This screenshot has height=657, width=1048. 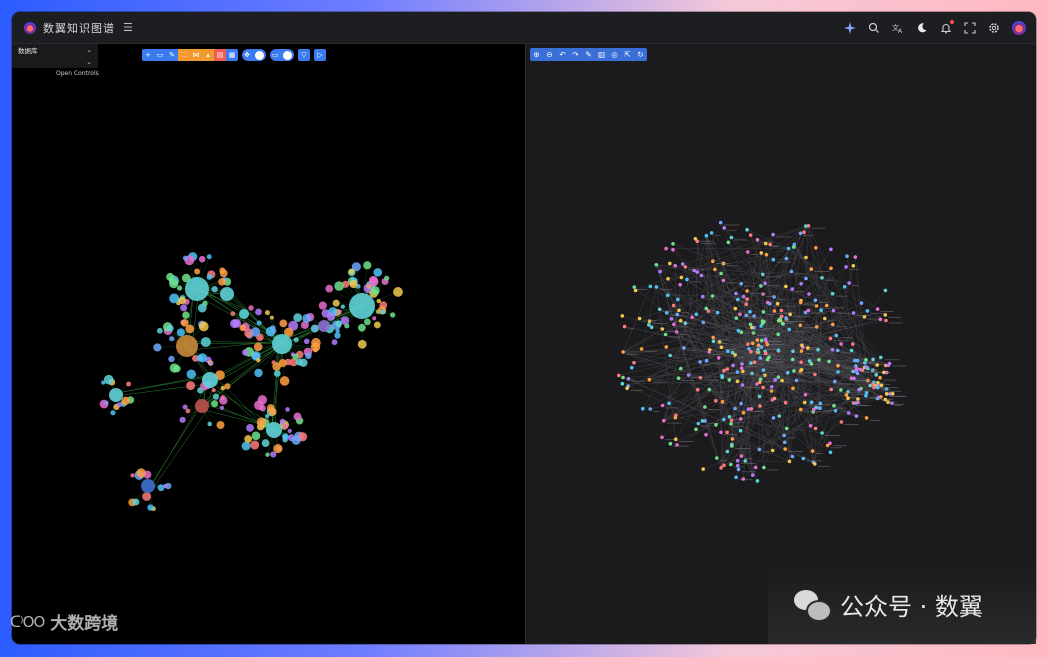 I want to click on delete-icon: ▥, so click(x=601, y=54).